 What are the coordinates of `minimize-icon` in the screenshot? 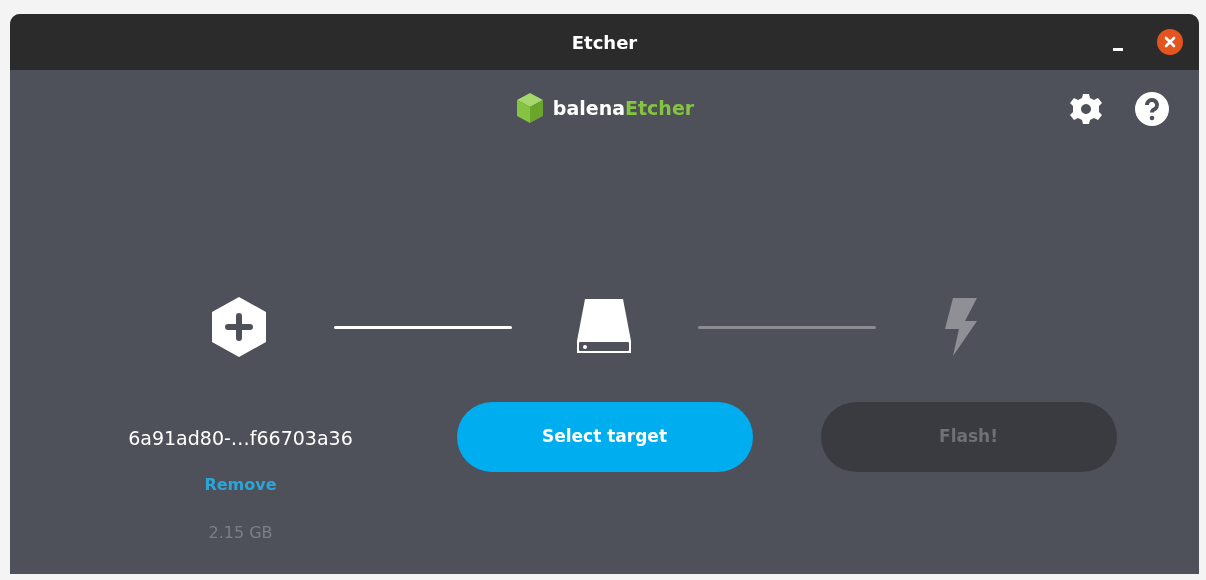 It's located at (1118, 49).